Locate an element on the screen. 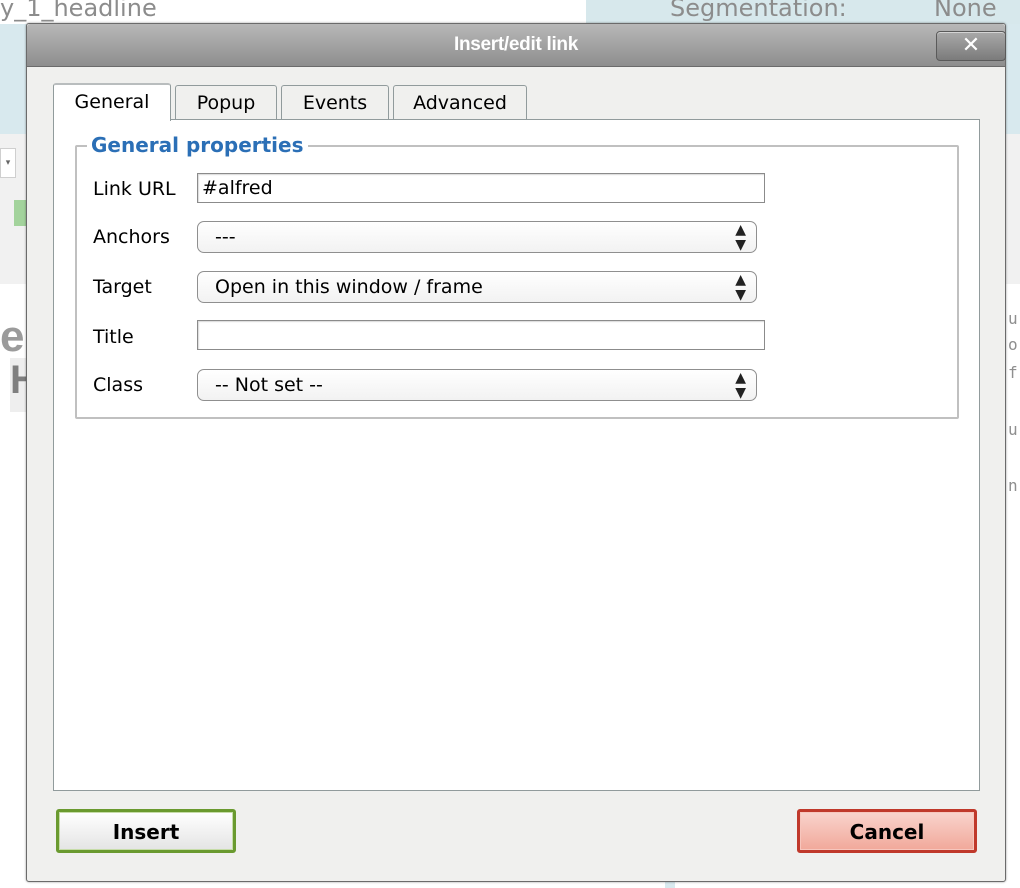  anchors-select: --- ▲ ▼ is located at coordinates (477, 237).